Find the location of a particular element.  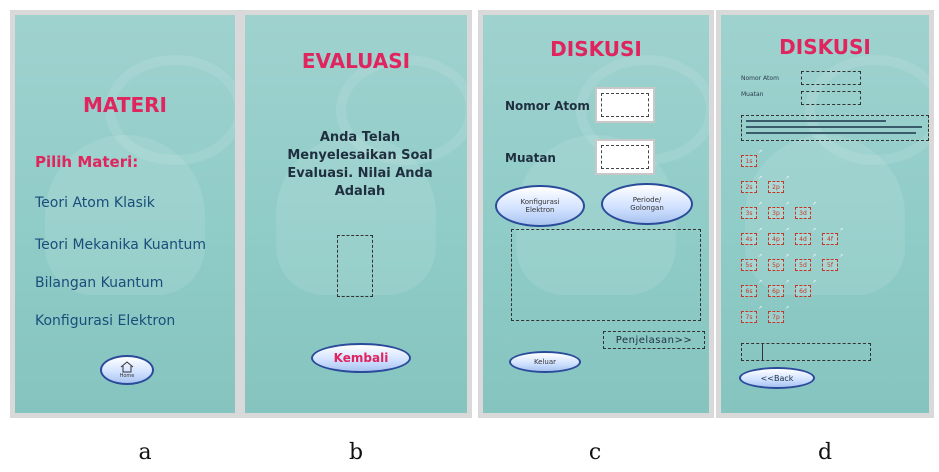

orbital-3d: 3d is located at coordinates (803, 213).